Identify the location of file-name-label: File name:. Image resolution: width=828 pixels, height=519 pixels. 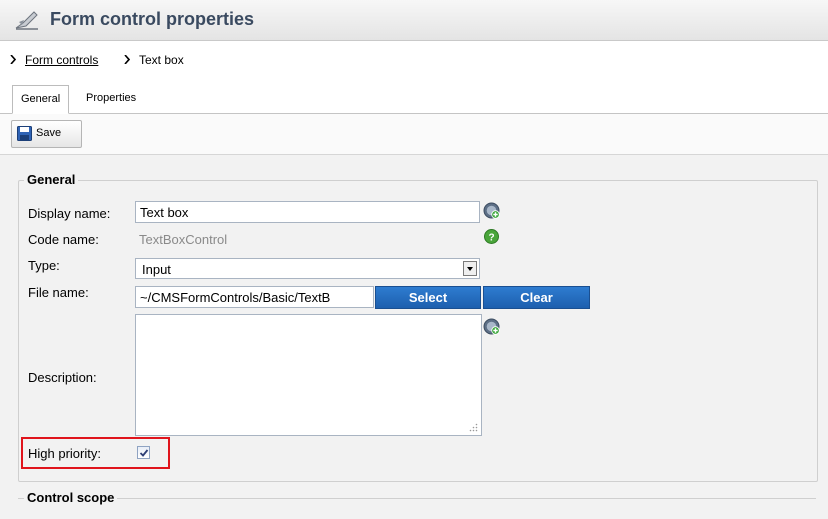
(58, 292).